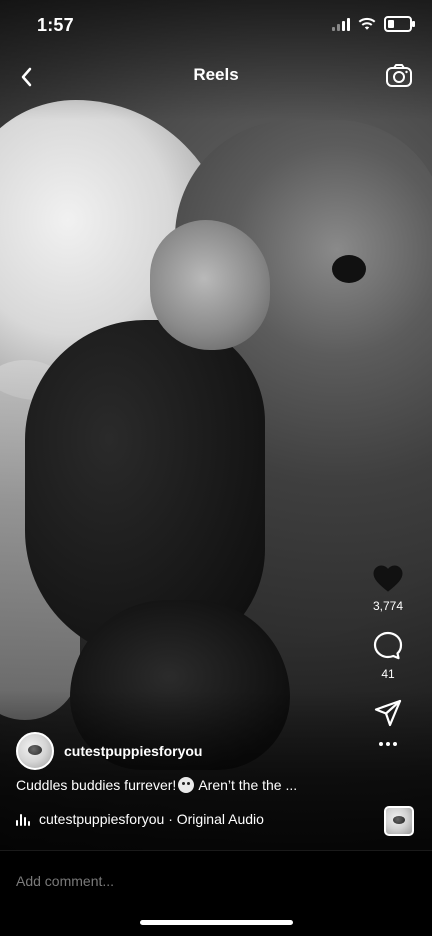 This screenshot has width=432, height=936. I want to click on battery-icon, so click(399, 24).